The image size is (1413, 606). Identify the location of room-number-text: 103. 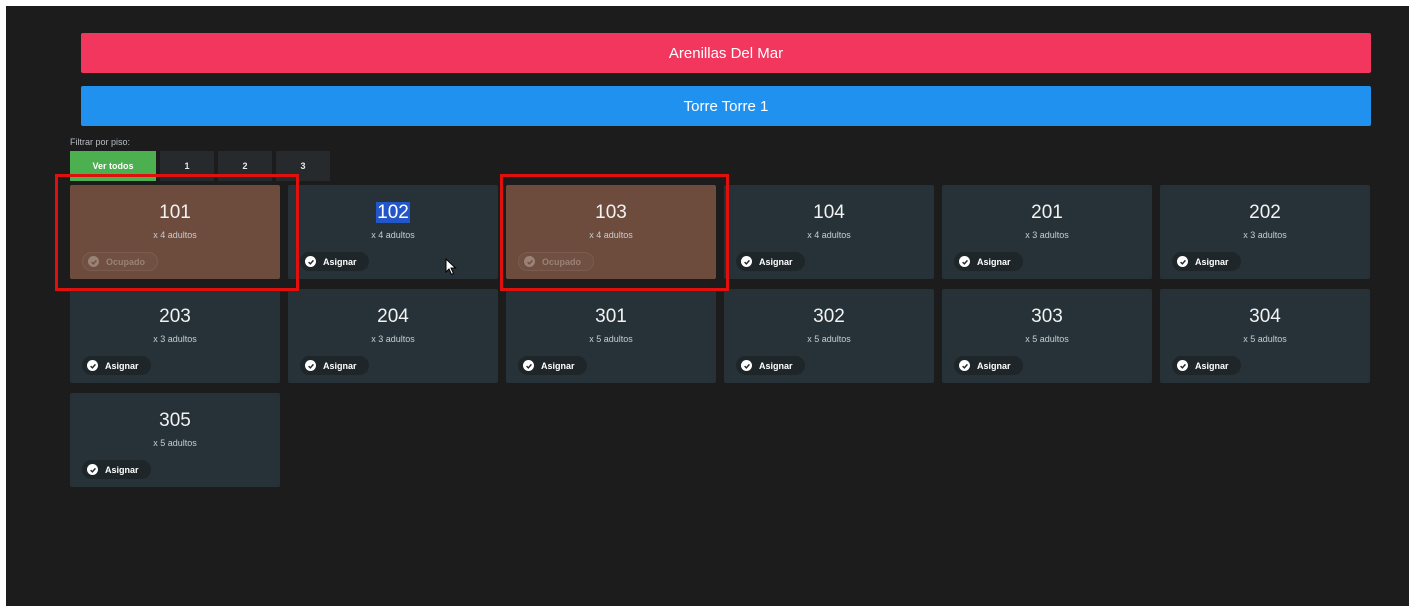
(611, 212).